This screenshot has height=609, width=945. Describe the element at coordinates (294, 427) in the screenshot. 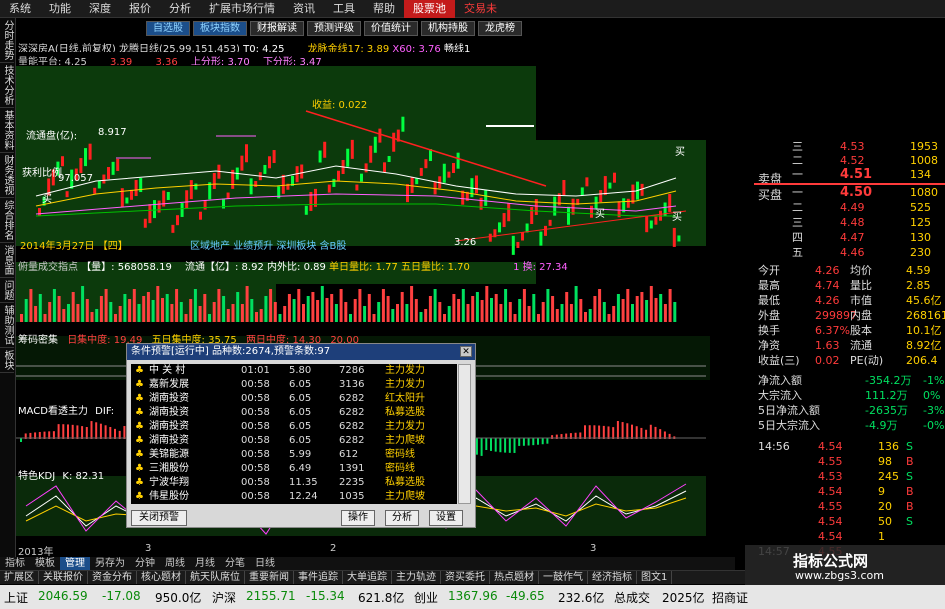

I see `alert-row: ♣ 湖南投资 00:58 6.05 6282 主力发力` at that location.